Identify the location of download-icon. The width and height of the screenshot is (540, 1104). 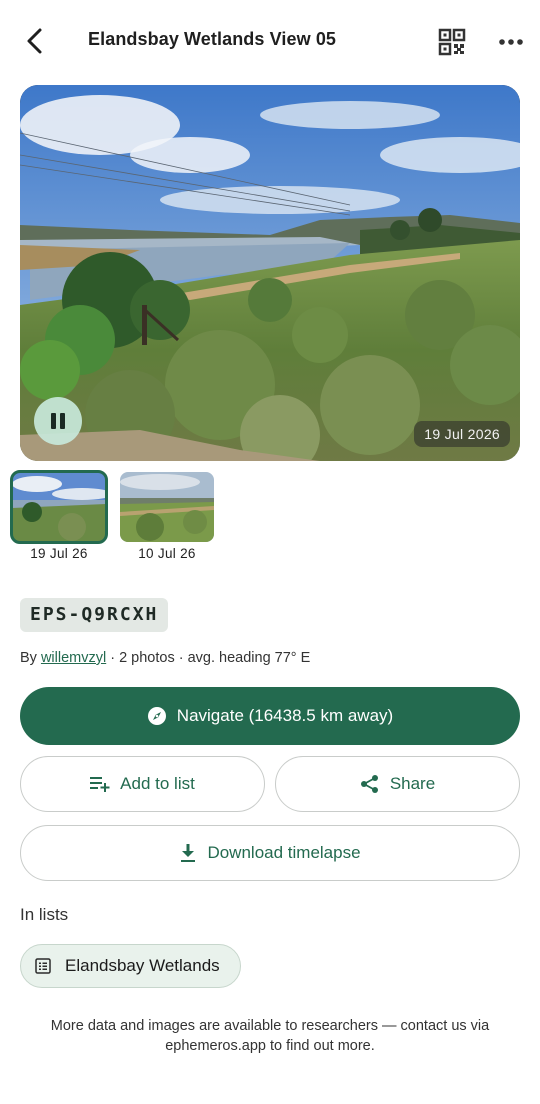
(188, 853).